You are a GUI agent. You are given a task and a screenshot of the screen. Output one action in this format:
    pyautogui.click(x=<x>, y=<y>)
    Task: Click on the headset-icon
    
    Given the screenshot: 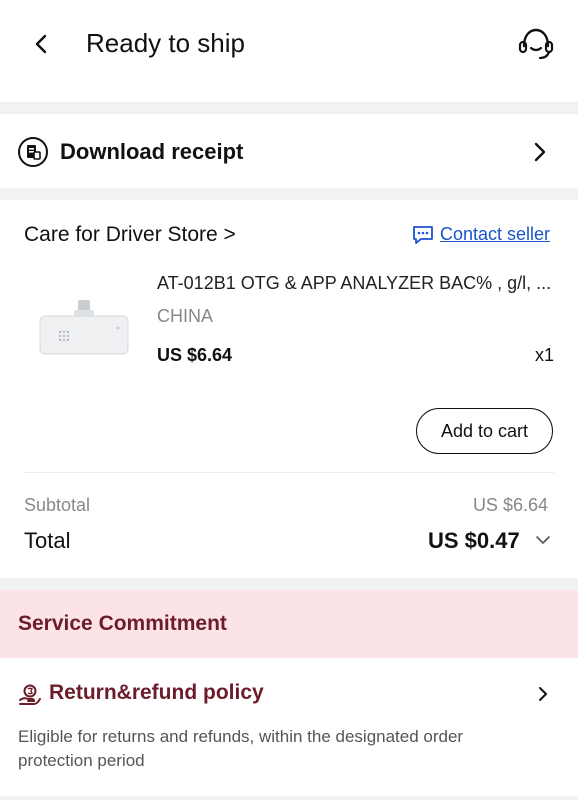 What is the action you would take?
    pyautogui.click(x=536, y=44)
    